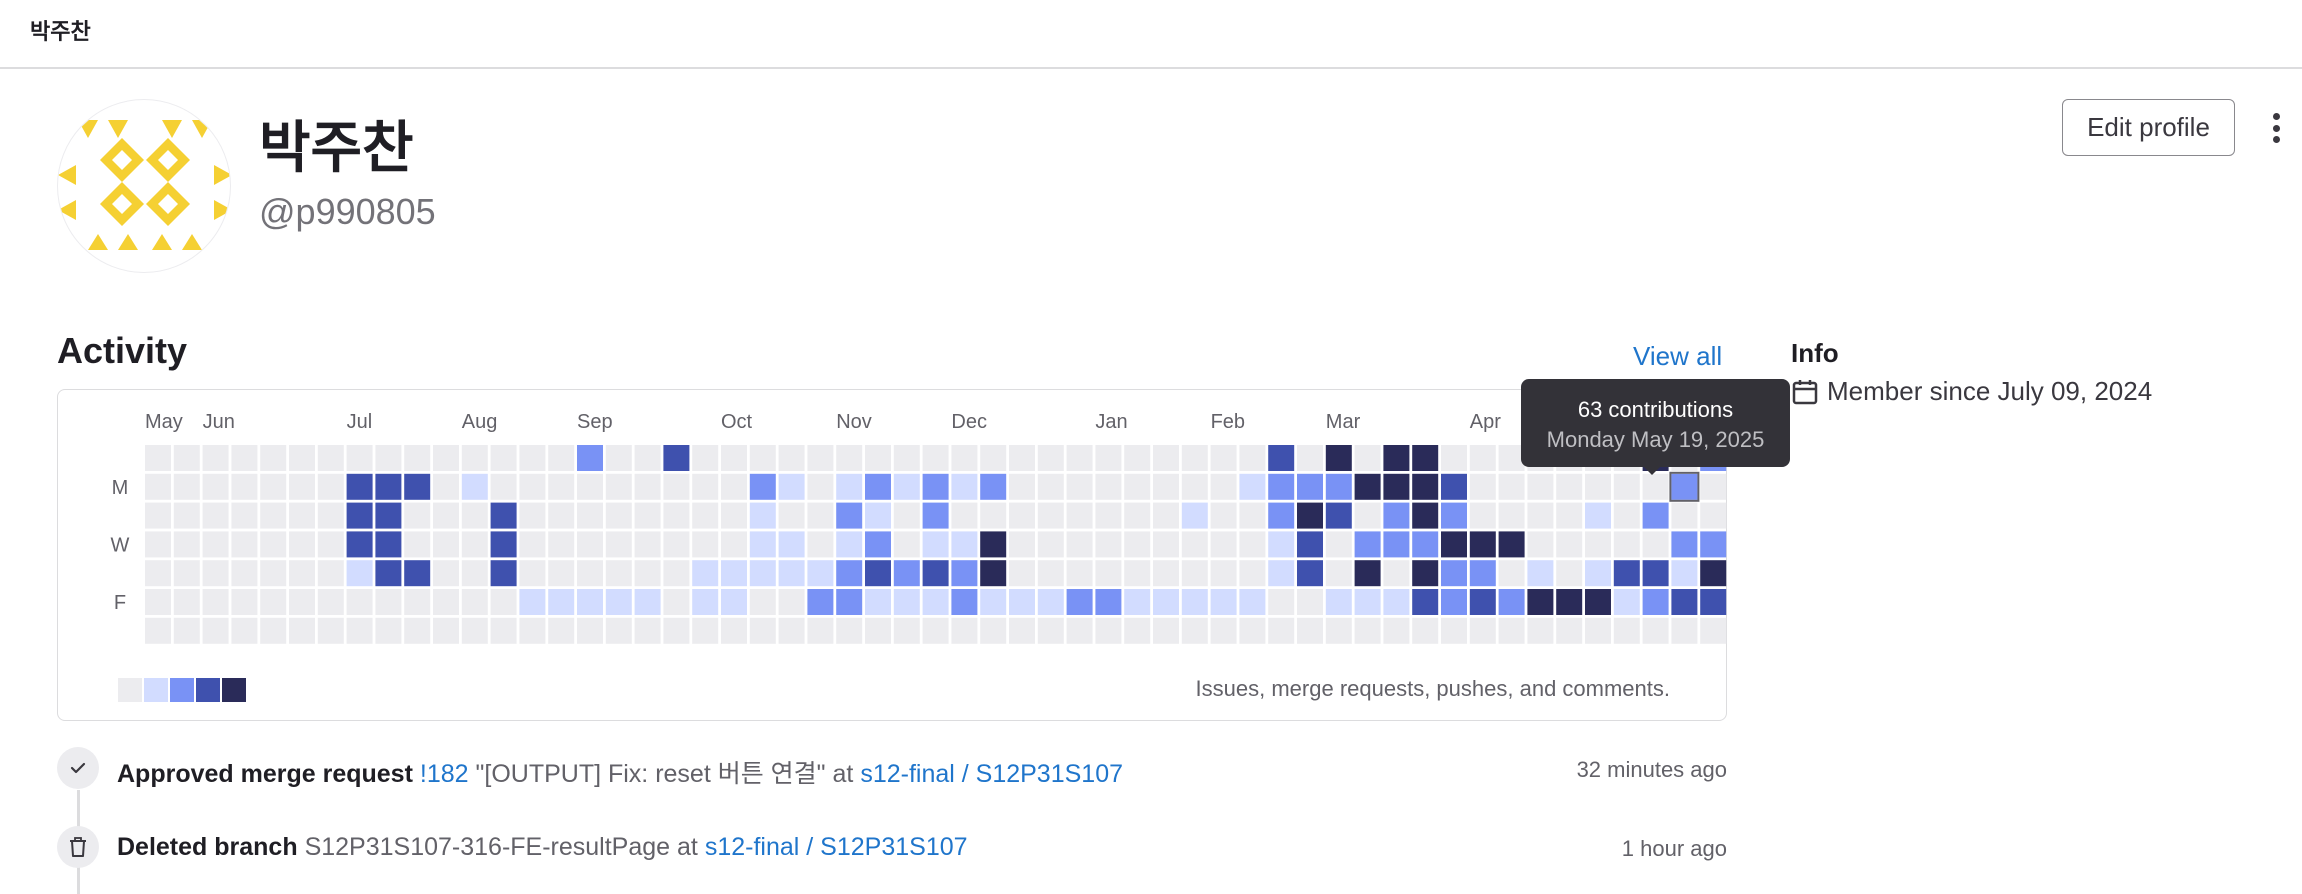 The width and height of the screenshot is (2302, 894). Describe the element at coordinates (2148, 127) in the screenshot. I see `edit-profile-button: Edit profile` at that location.